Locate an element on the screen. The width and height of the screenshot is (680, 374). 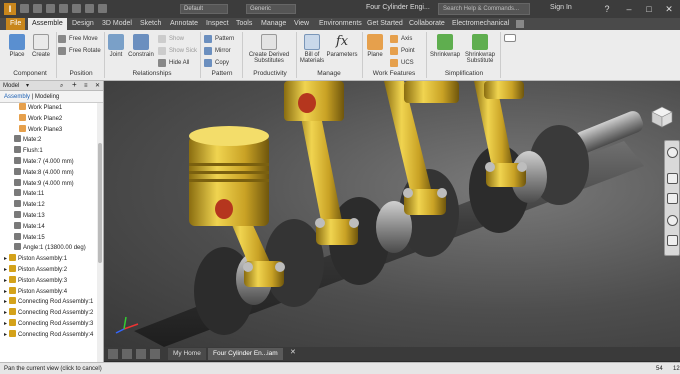
browser-node: Work Plane2 is located at coordinates (40, 118).